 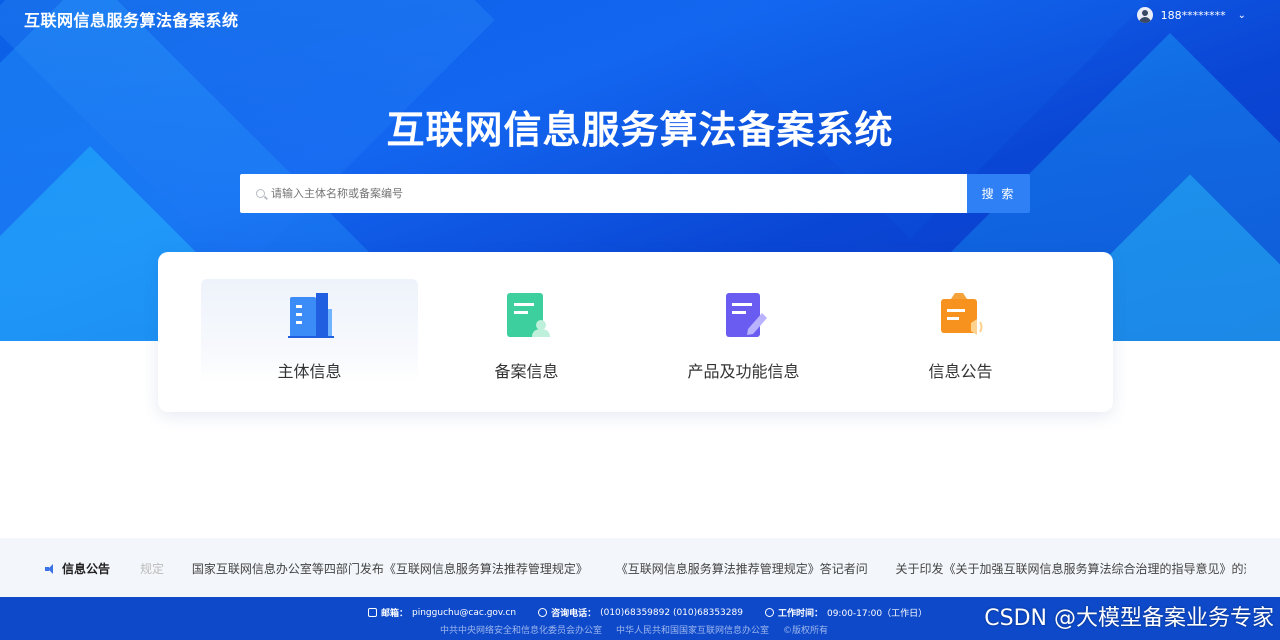 What do you see at coordinates (800, 614) in the screenshot?
I see `hours-label: 工作时间：` at bounding box center [800, 614].